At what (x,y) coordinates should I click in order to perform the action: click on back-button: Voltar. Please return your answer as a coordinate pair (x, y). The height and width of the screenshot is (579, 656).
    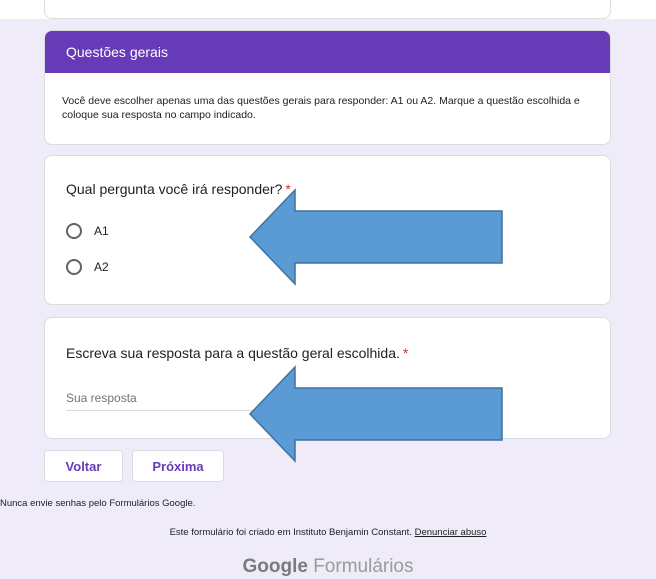
    Looking at the image, I should click on (83, 466).